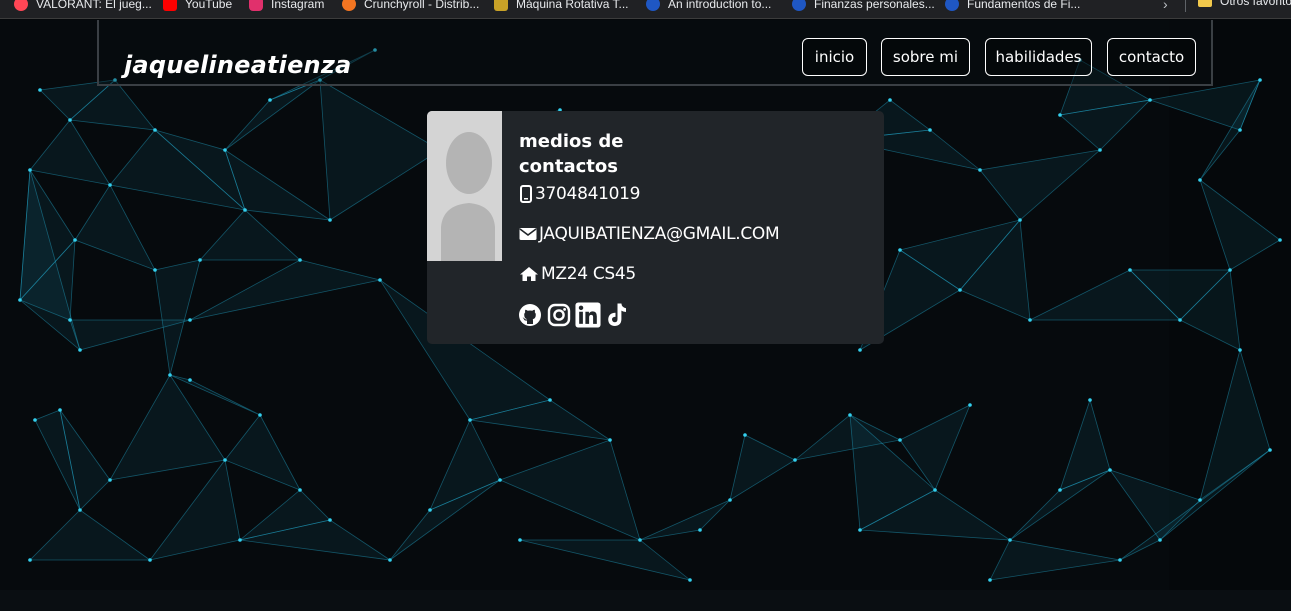 The height and width of the screenshot is (611, 1291). Describe the element at coordinates (1165, 6) in the screenshot. I see `chevron-right-icon: ›` at that location.